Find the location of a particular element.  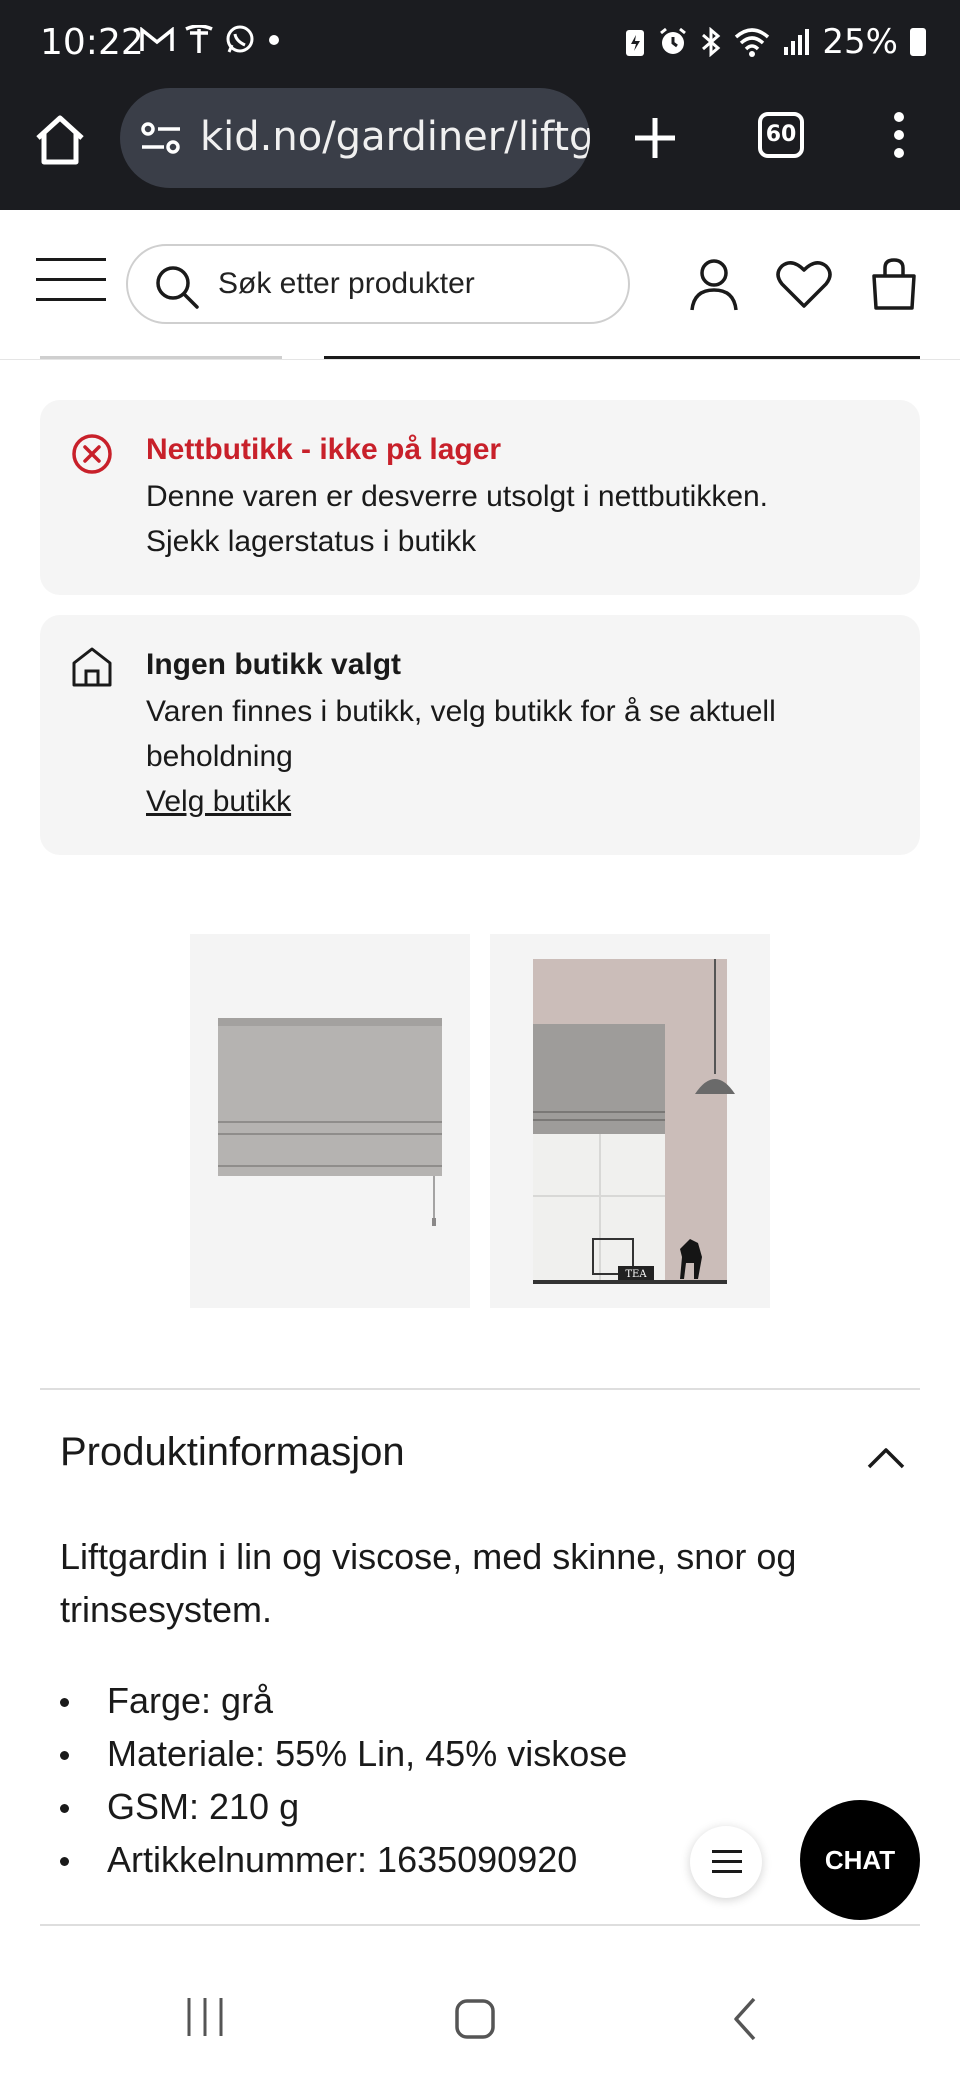

url-bar: kid.no/gardiner/liftg is located at coordinates (355, 138).